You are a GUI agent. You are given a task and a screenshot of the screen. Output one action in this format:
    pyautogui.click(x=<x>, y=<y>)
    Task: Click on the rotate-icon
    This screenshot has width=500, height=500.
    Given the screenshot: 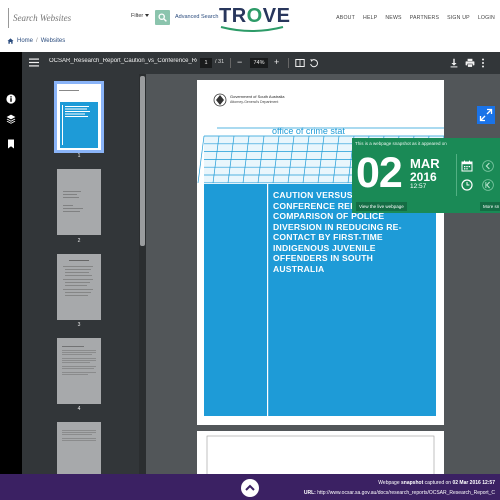 What is the action you would take?
    pyautogui.click(x=314, y=63)
    